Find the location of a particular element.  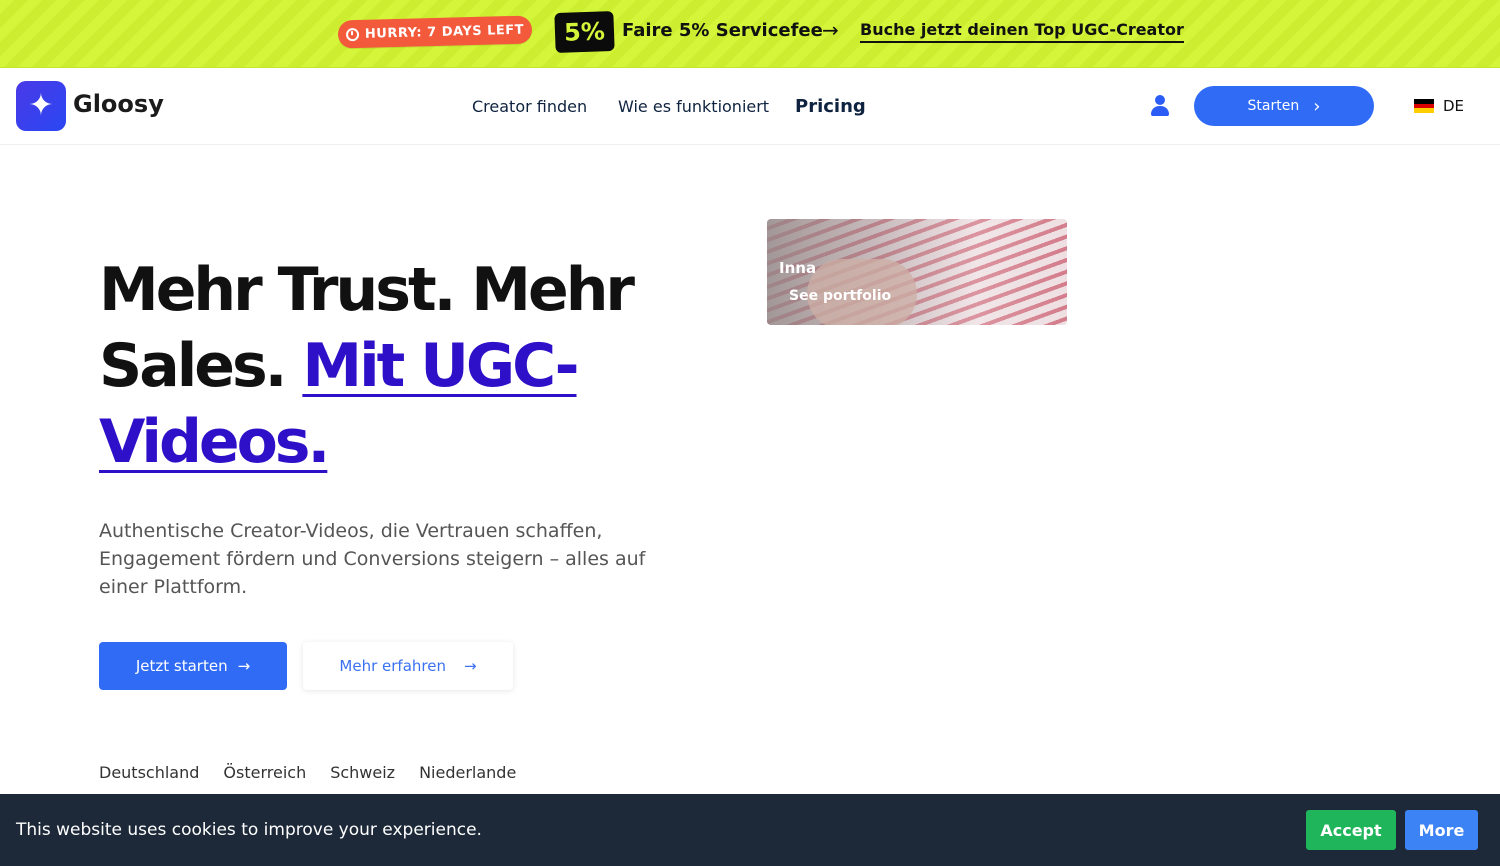

user-icon is located at coordinates (1160, 106).